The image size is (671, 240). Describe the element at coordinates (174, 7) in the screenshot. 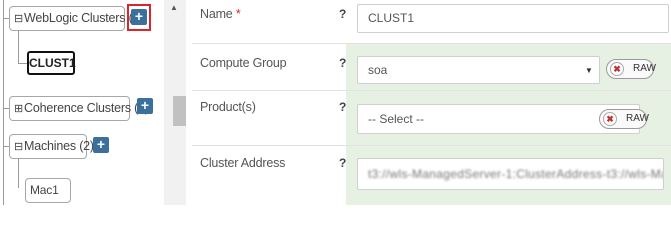

I see `scroll-up-icon: ▲` at that location.